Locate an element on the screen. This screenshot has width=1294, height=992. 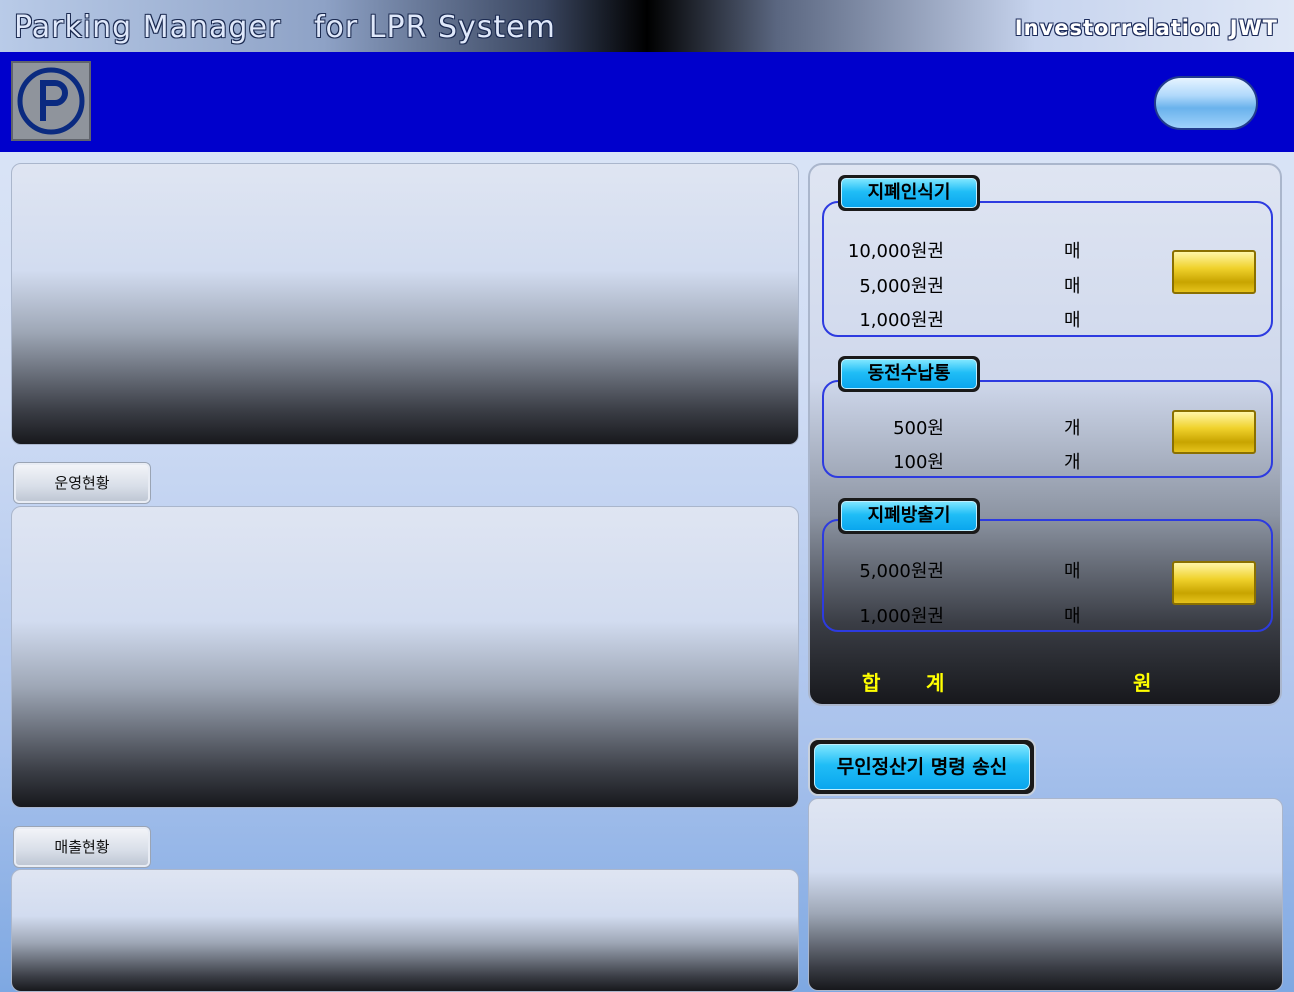
sales-status-panel is located at coordinates (405, 930).